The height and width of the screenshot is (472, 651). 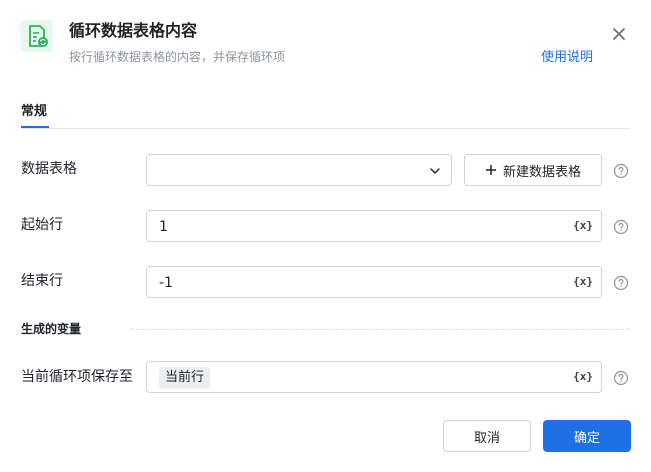 What do you see at coordinates (374, 377) in the screenshot?
I see `save-to-input: 当前行 {x}` at bounding box center [374, 377].